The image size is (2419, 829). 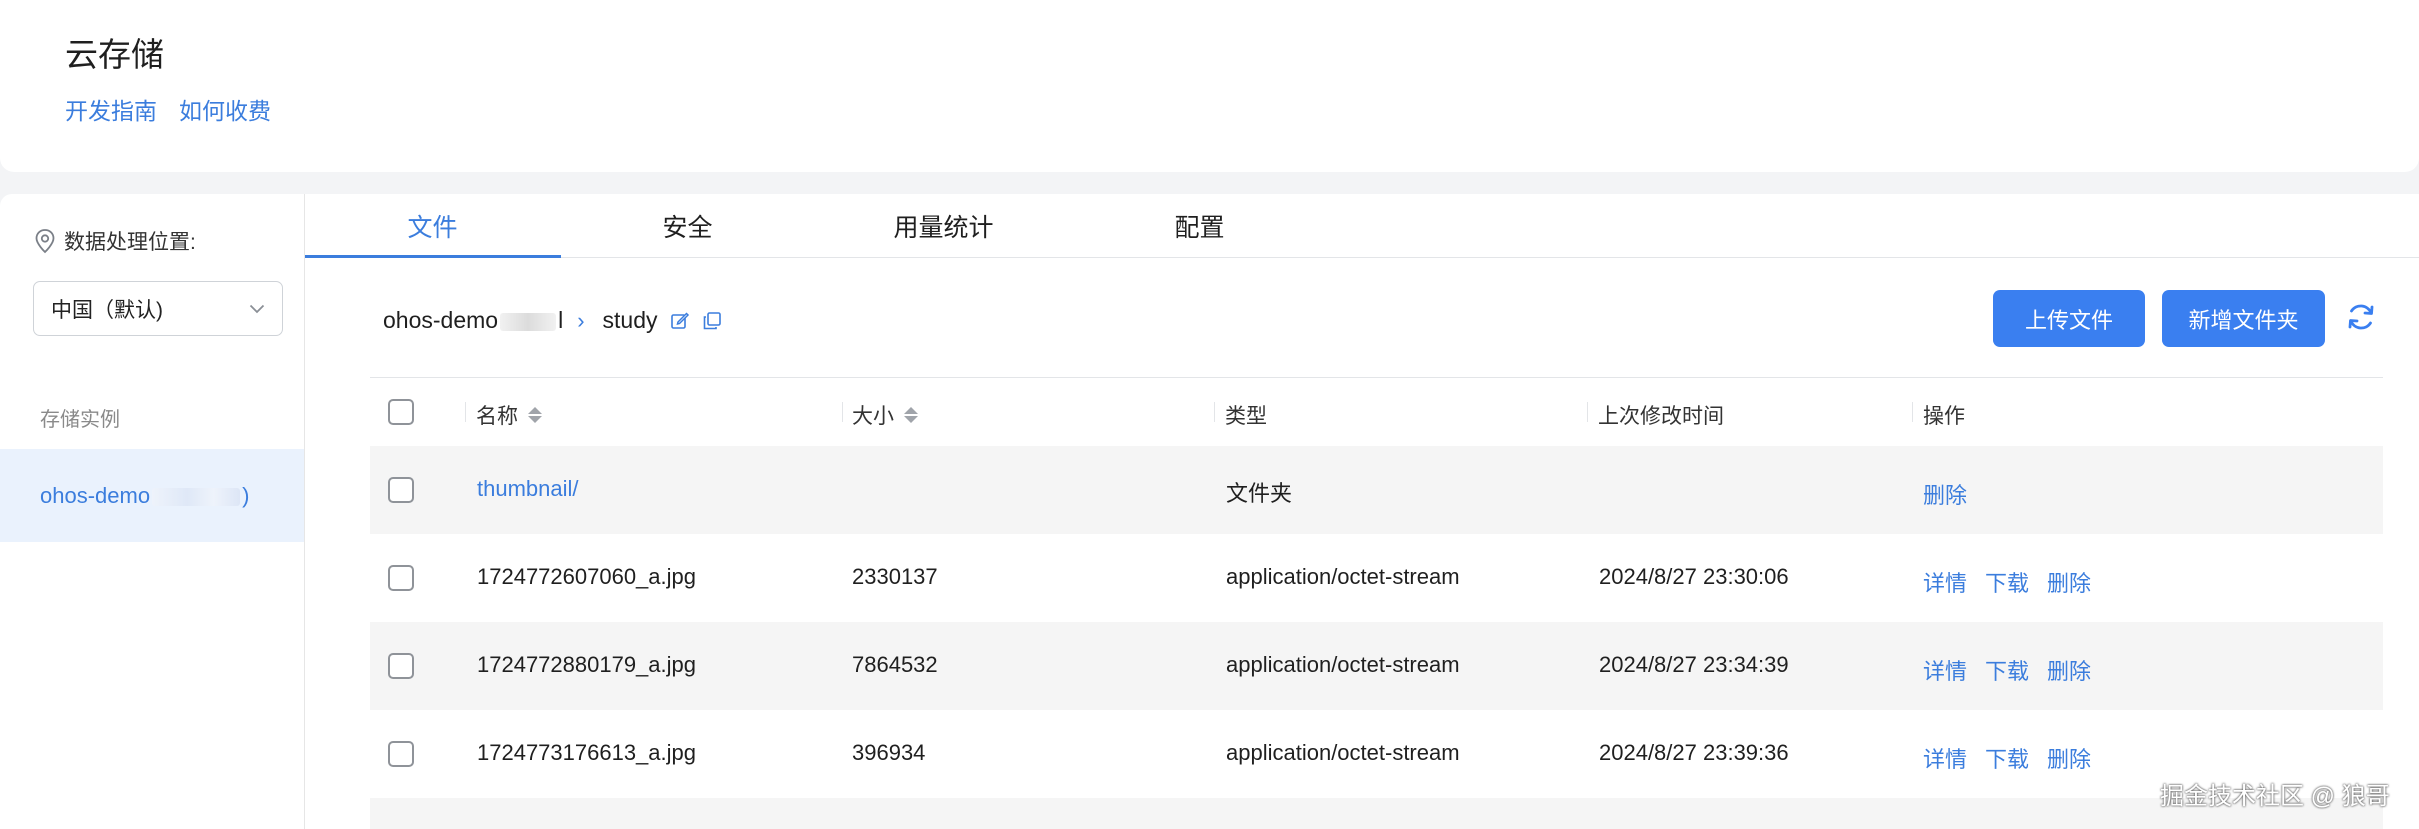 I want to click on tab-bar: 文件 安全 用量统计 配置, so click(x=1362, y=226).